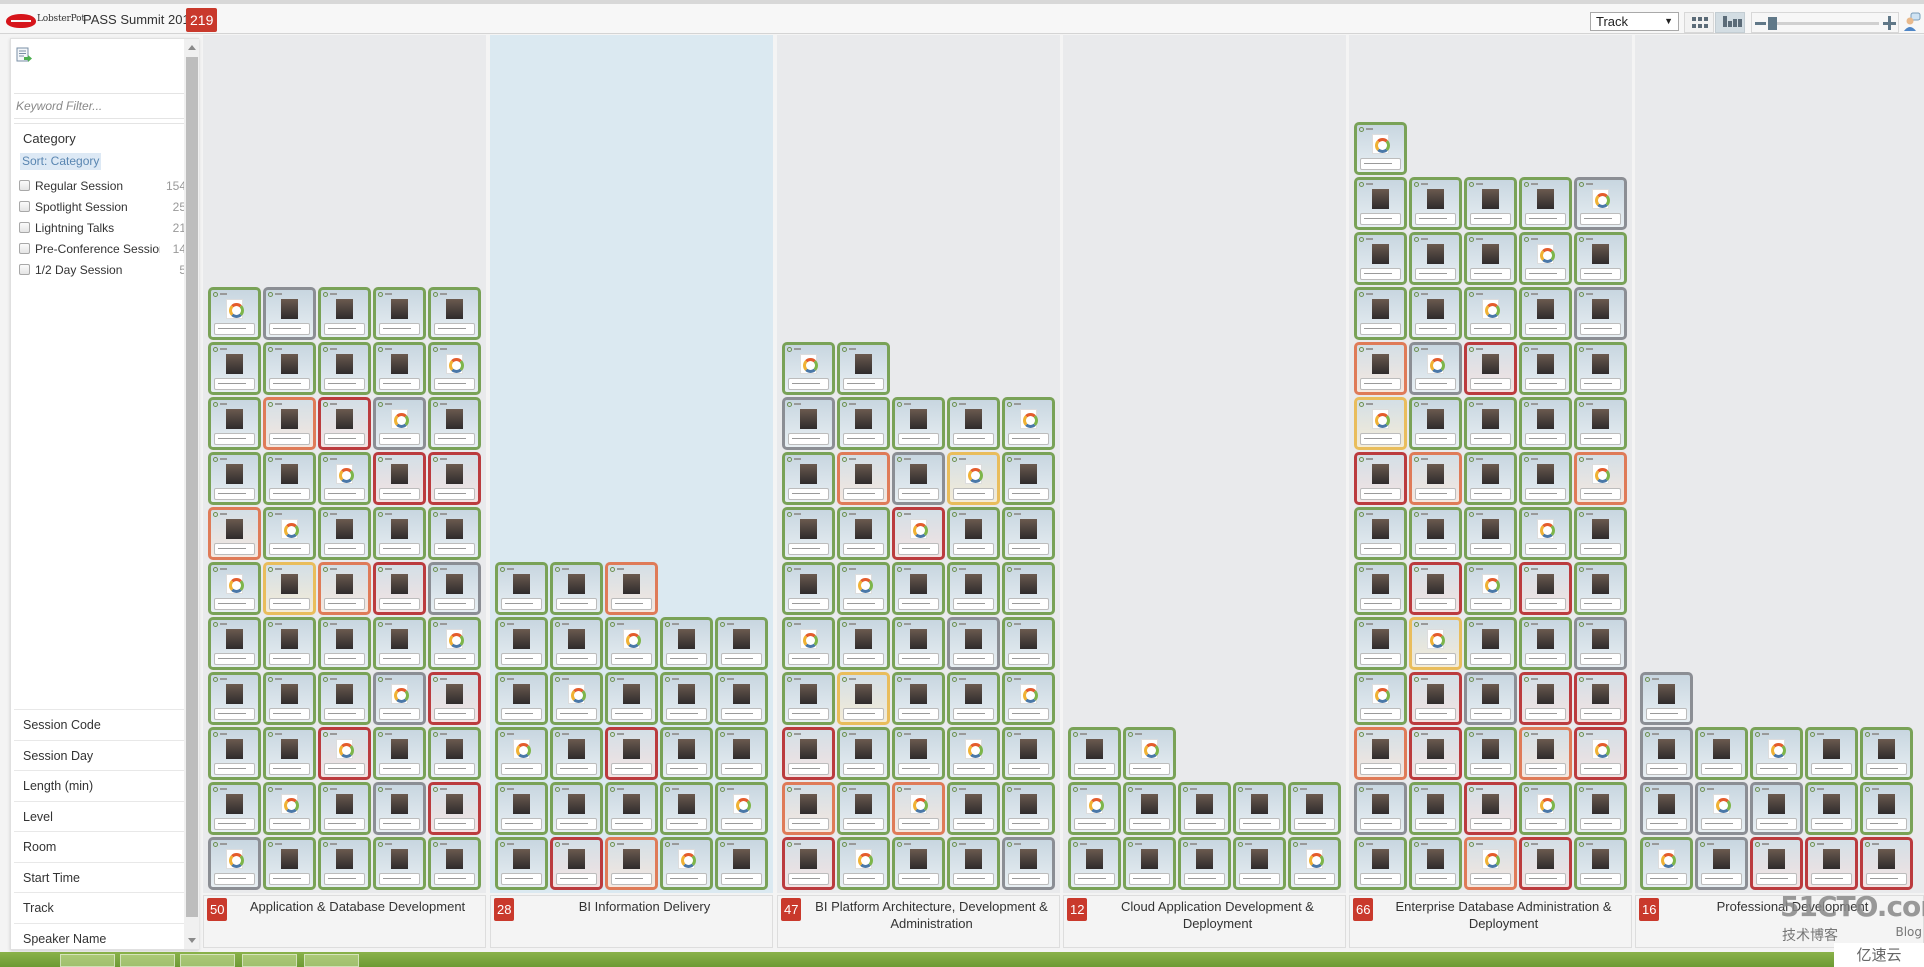 The image size is (1924, 967). I want to click on facet-speaker-name: Speaker Name, so click(99, 938).